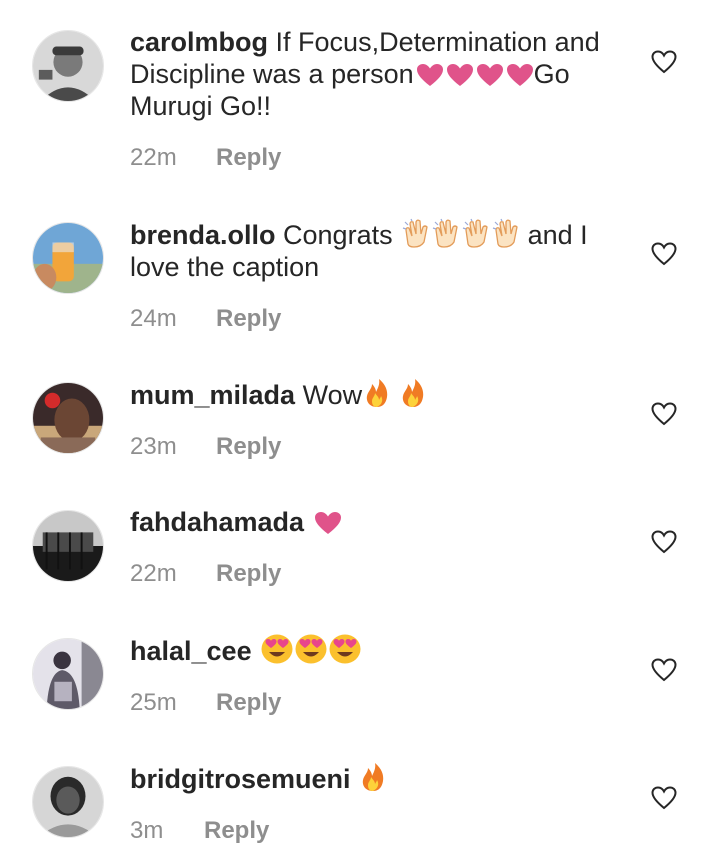 This screenshot has width=720, height=851. Describe the element at coordinates (385, 522) in the screenshot. I see `comment-text: fahdahamada` at that location.